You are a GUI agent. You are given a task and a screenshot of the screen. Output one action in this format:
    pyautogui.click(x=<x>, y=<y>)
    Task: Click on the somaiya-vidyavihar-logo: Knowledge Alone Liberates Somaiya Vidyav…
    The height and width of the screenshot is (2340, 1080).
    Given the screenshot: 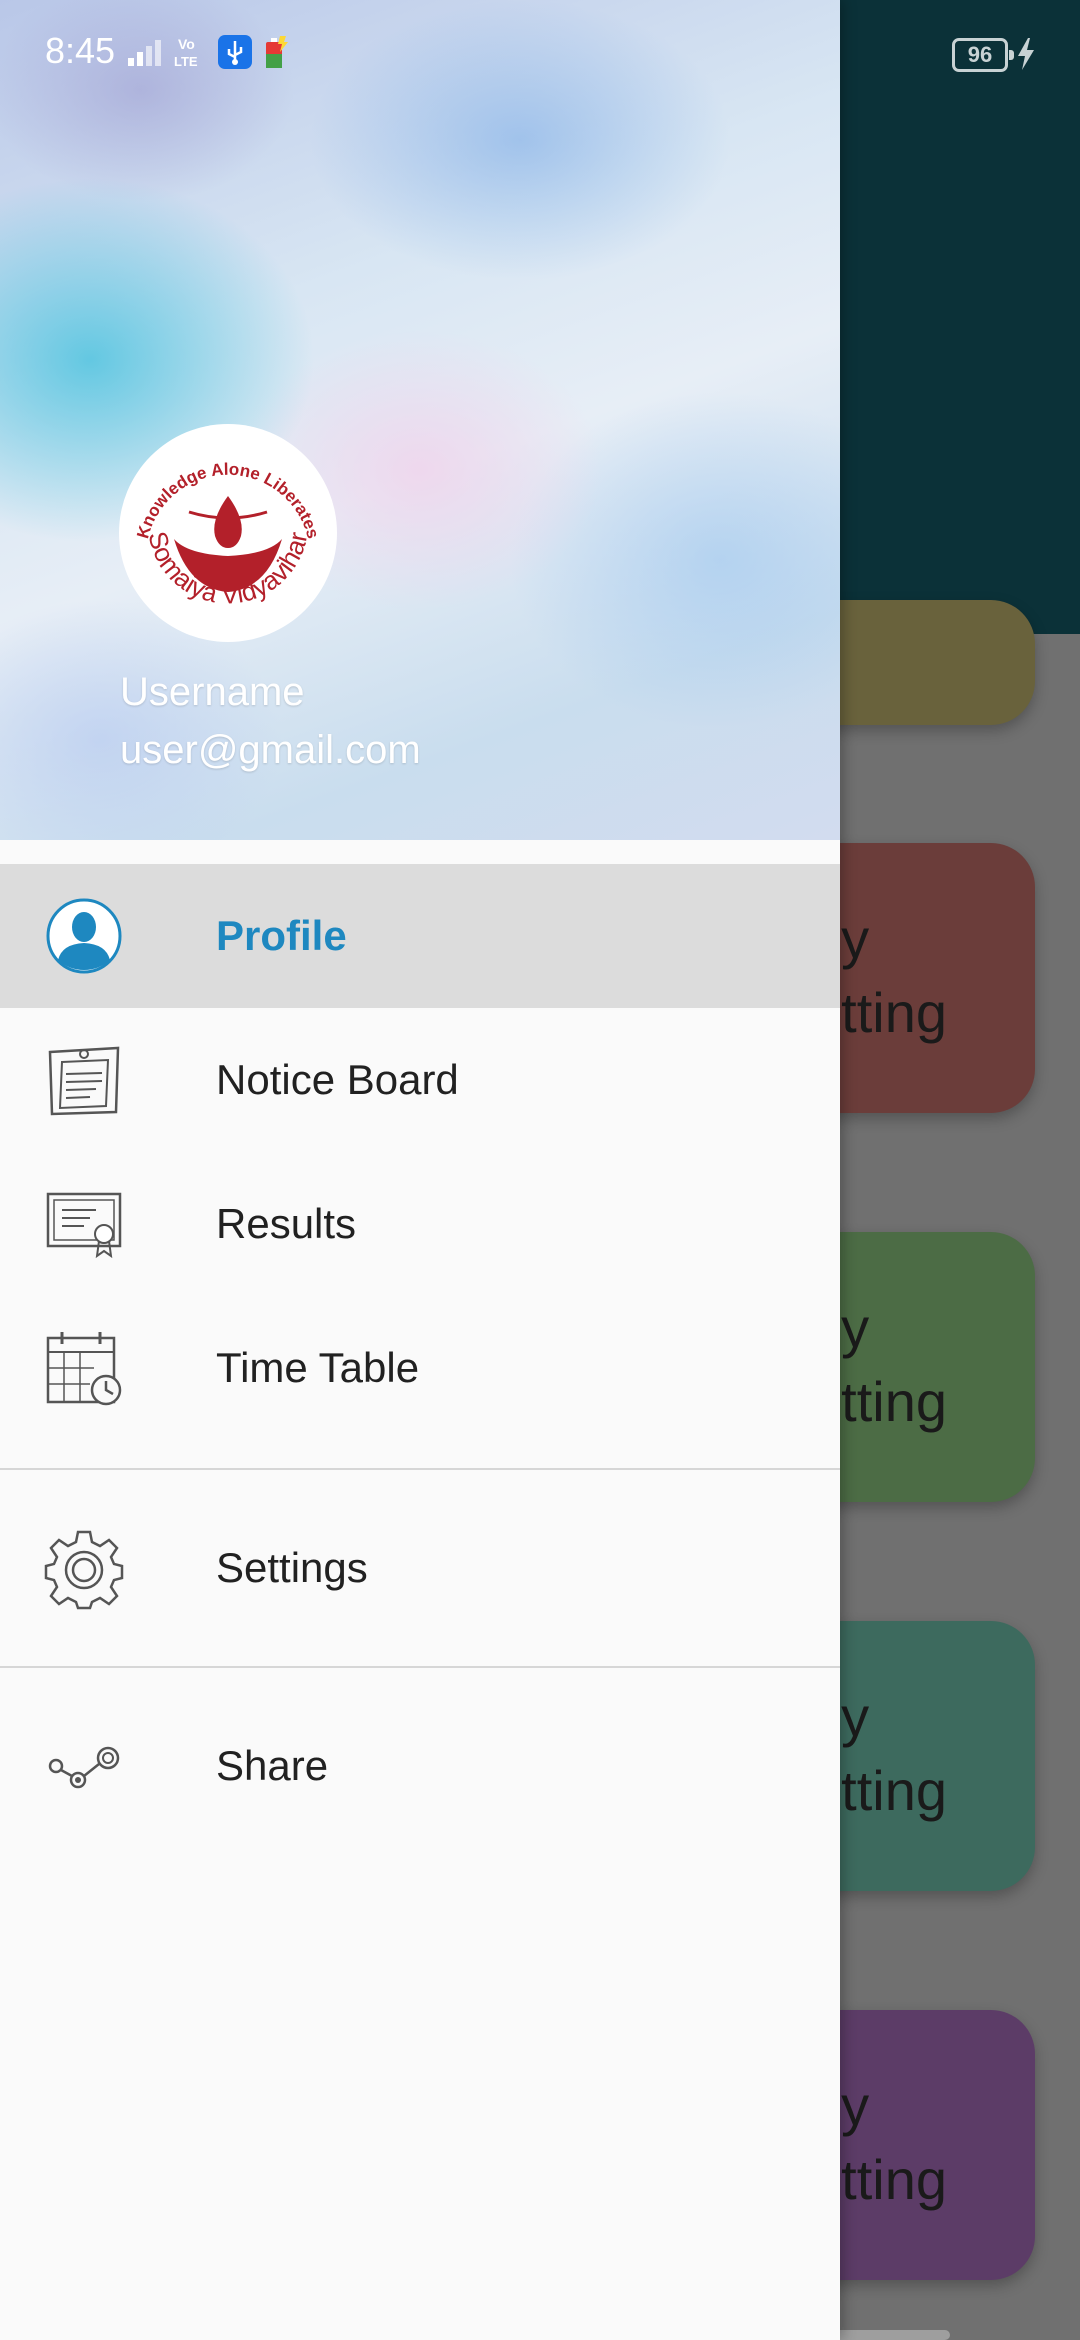 What is the action you would take?
    pyautogui.click(x=228, y=533)
    